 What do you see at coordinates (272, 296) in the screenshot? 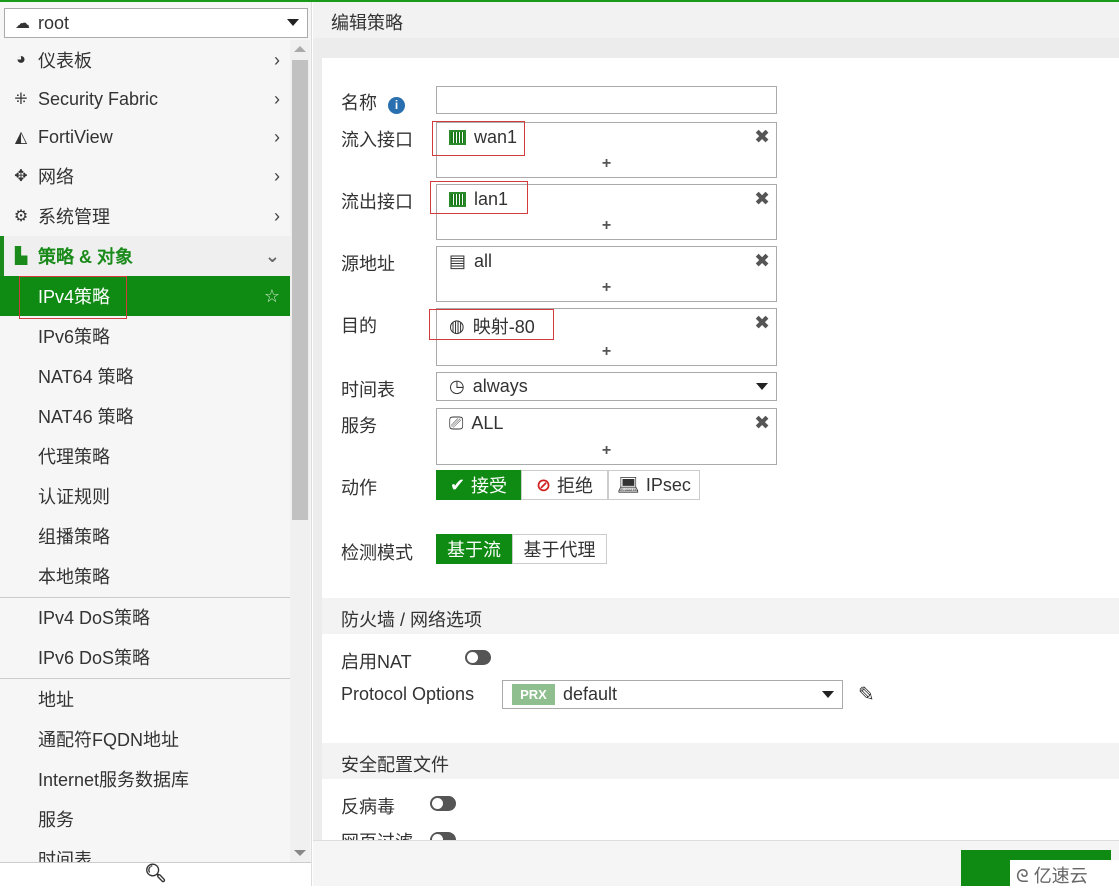
I see `star-icon: ☆` at bounding box center [272, 296].